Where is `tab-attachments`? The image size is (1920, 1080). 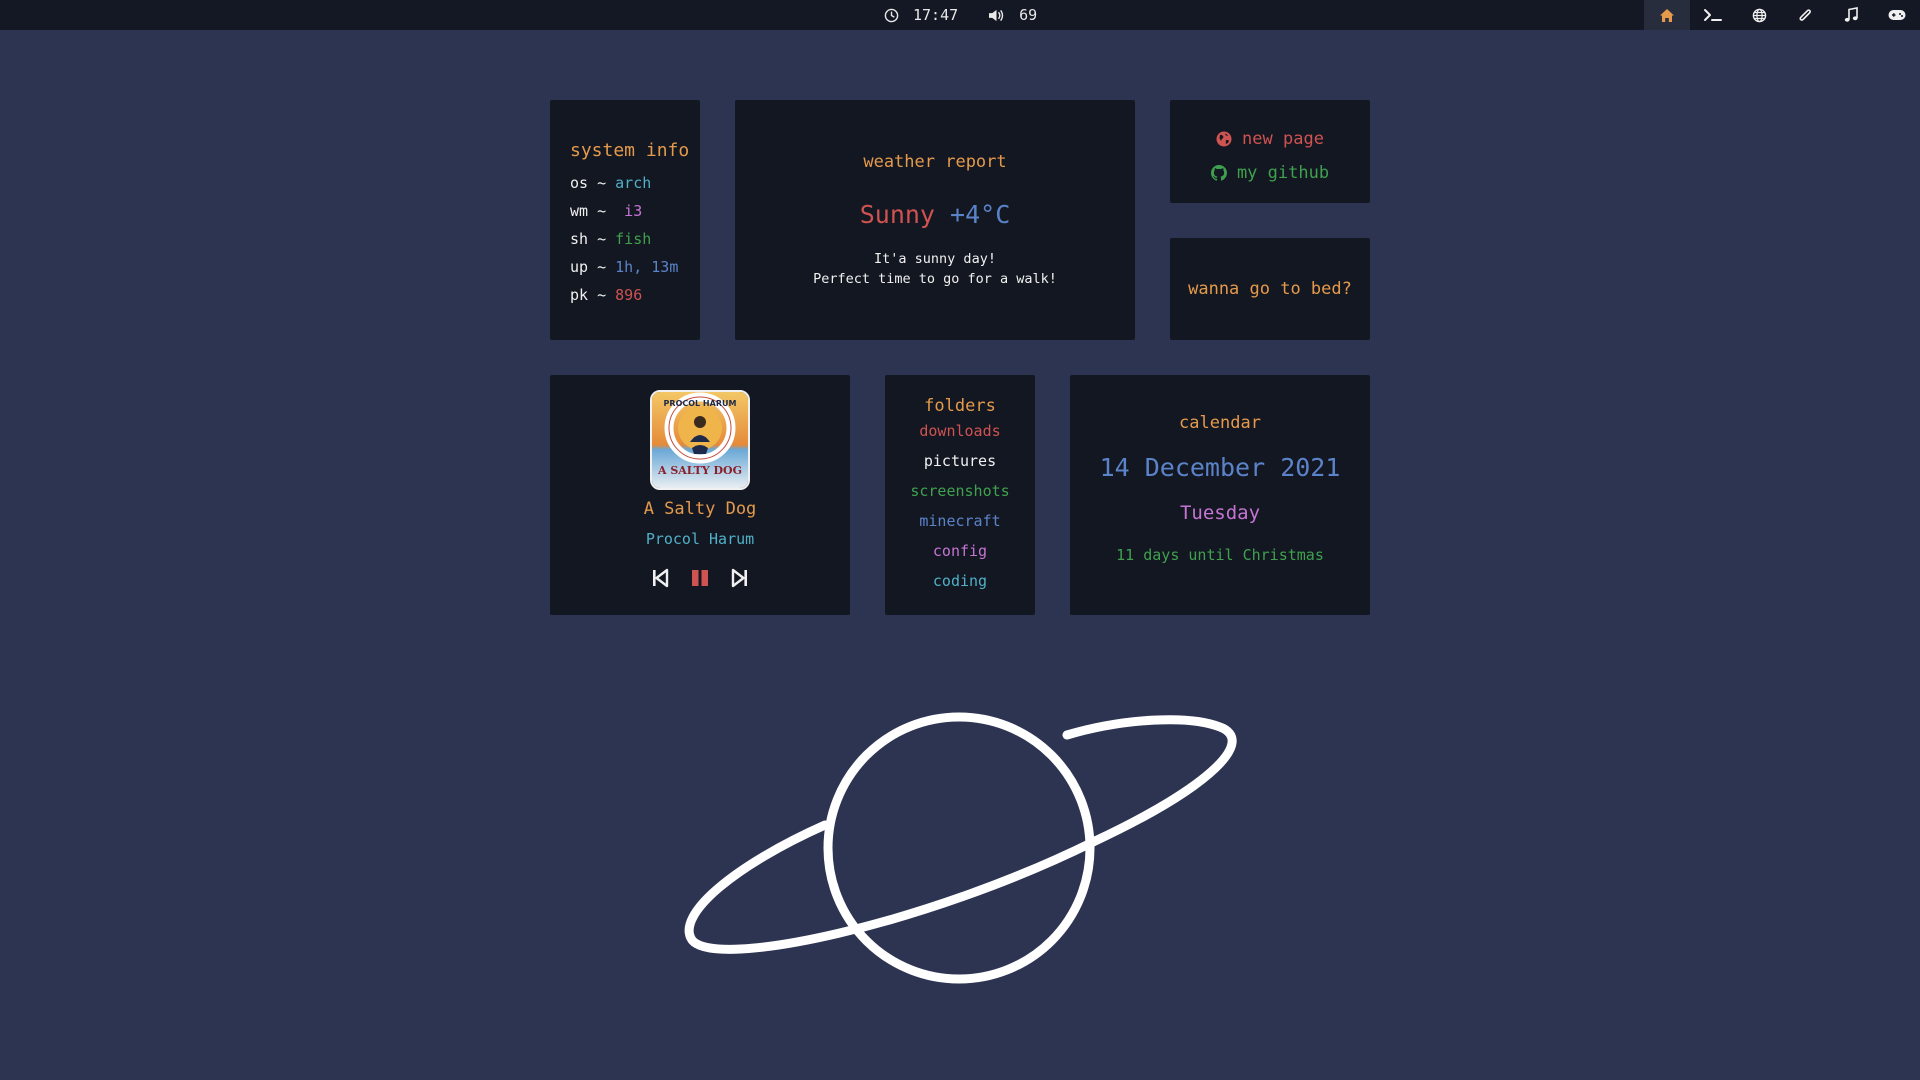 tab-attachments is located at coordinates (1805, 15).